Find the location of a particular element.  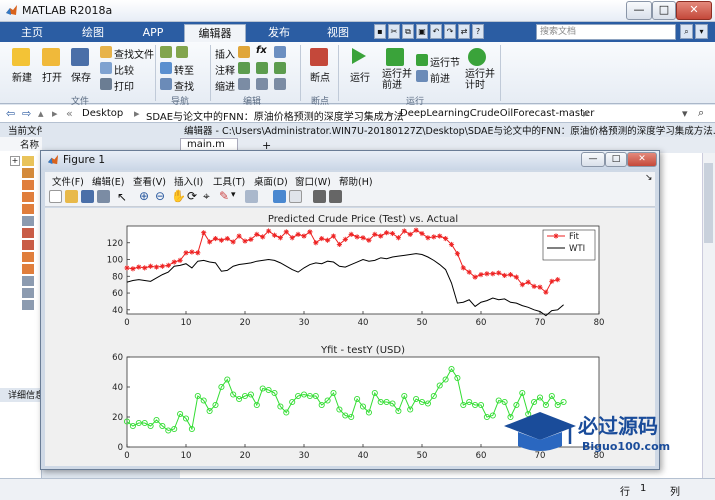

minimize-button: — is located at coordinates (639, 10).